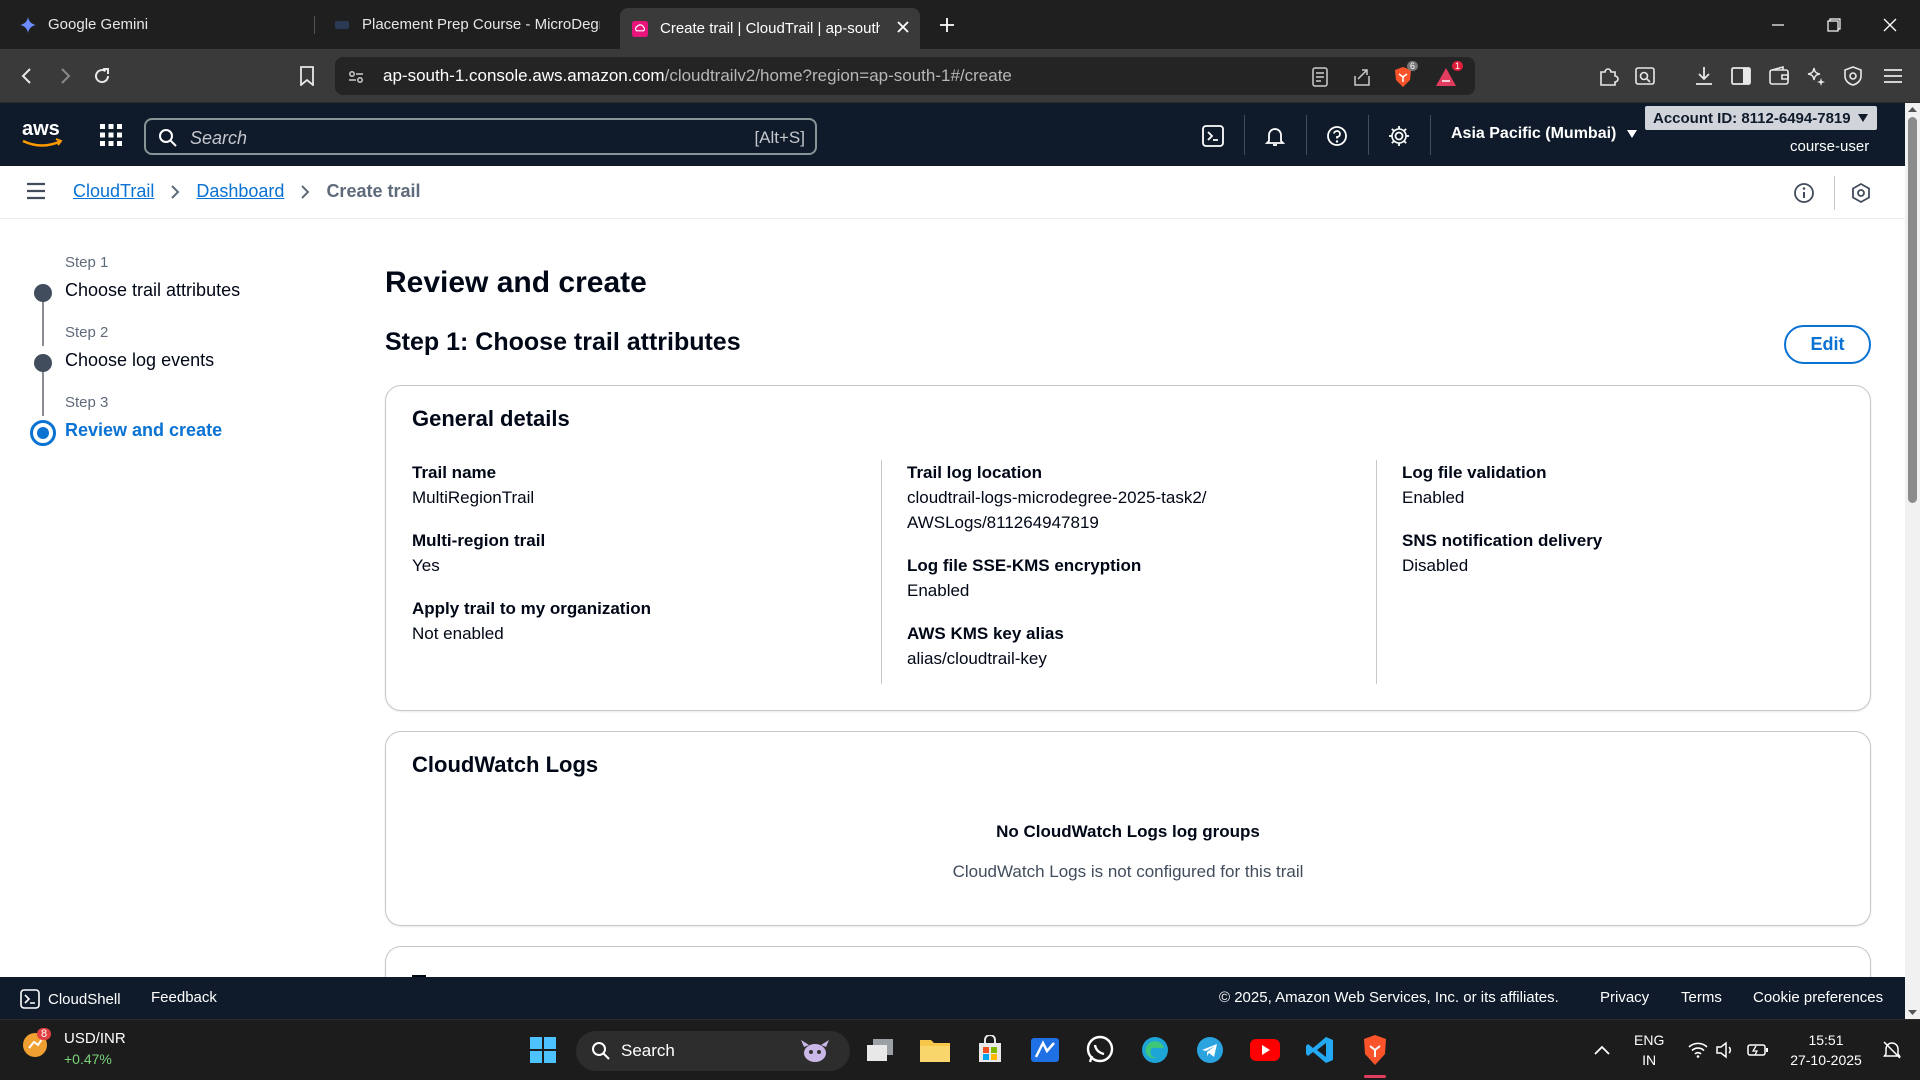 The image size is (1920, 1080). What do you see at coordinates (1912, 561) in the screenshot?
I see `page-scrollbar` at bounding box center [1912, 561].